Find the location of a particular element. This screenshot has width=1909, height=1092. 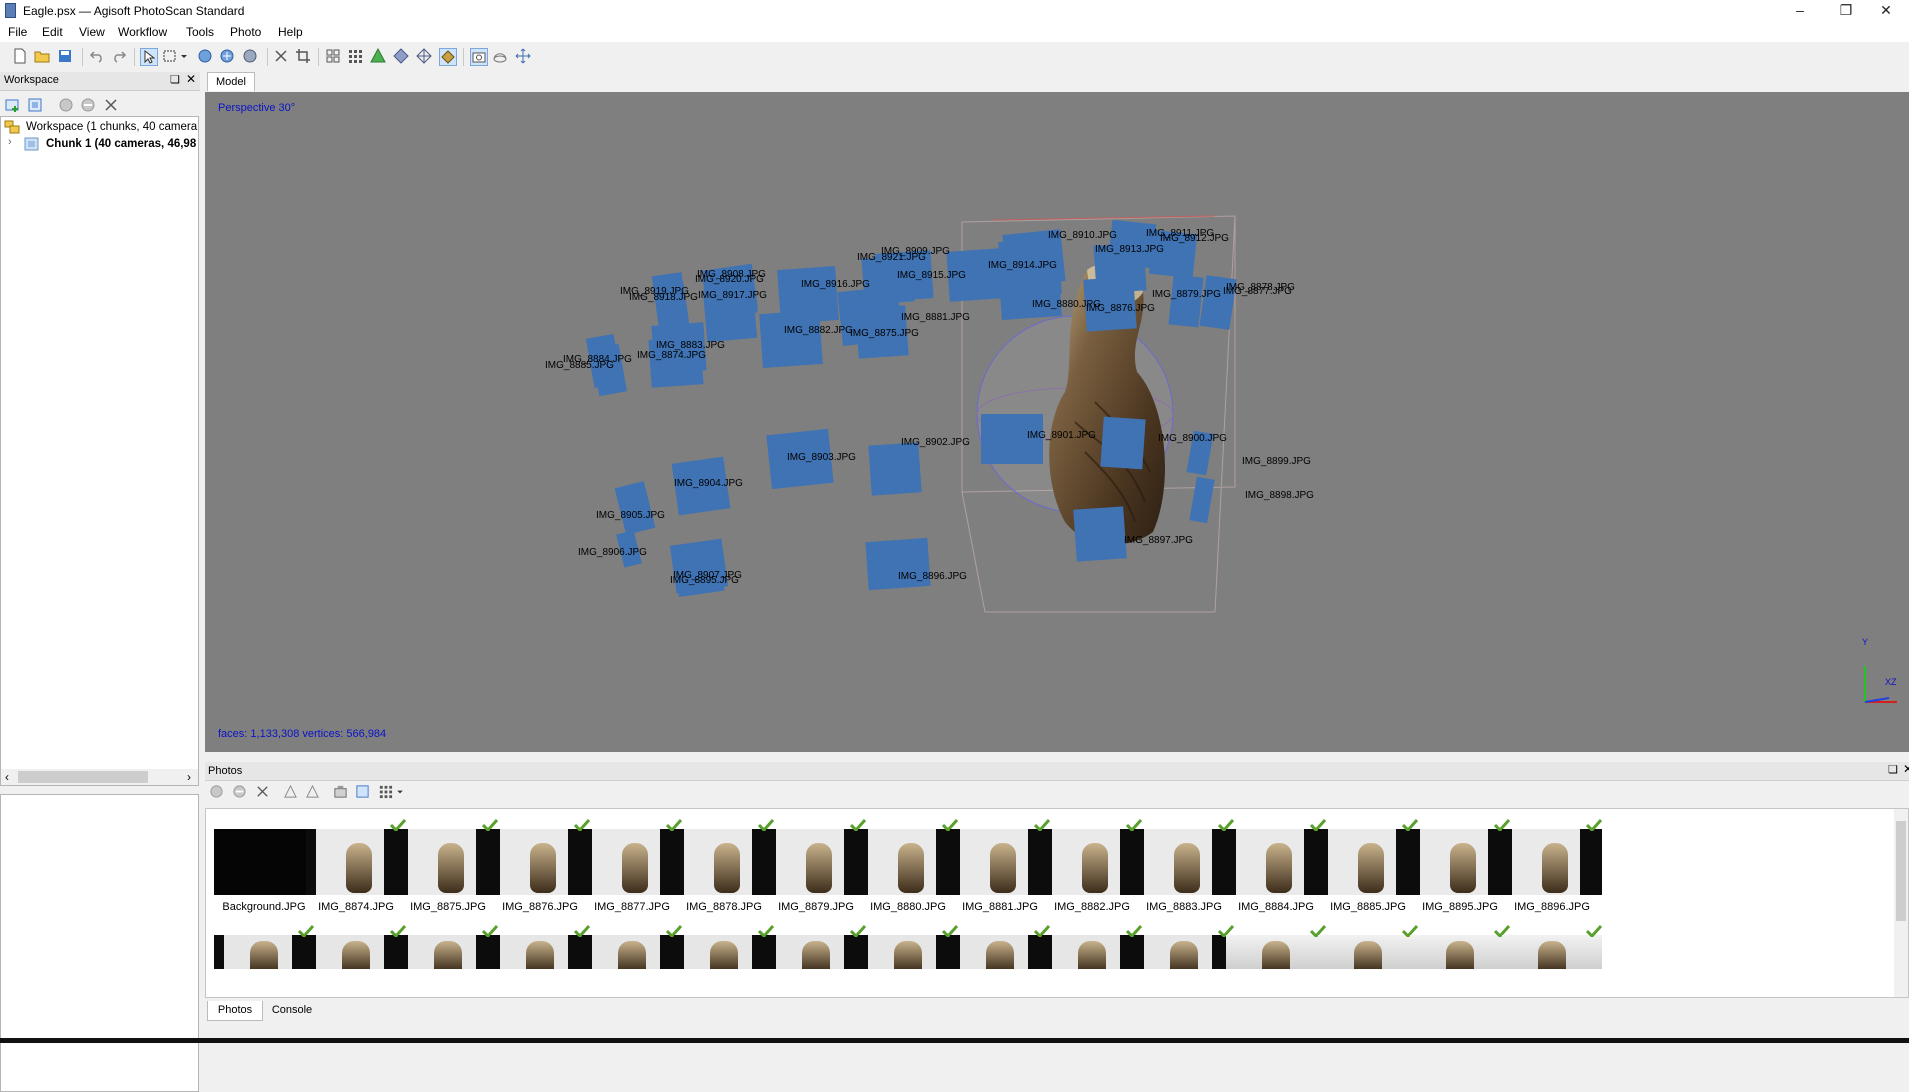

remove-photos-icon is located at coordinates (262, 791).